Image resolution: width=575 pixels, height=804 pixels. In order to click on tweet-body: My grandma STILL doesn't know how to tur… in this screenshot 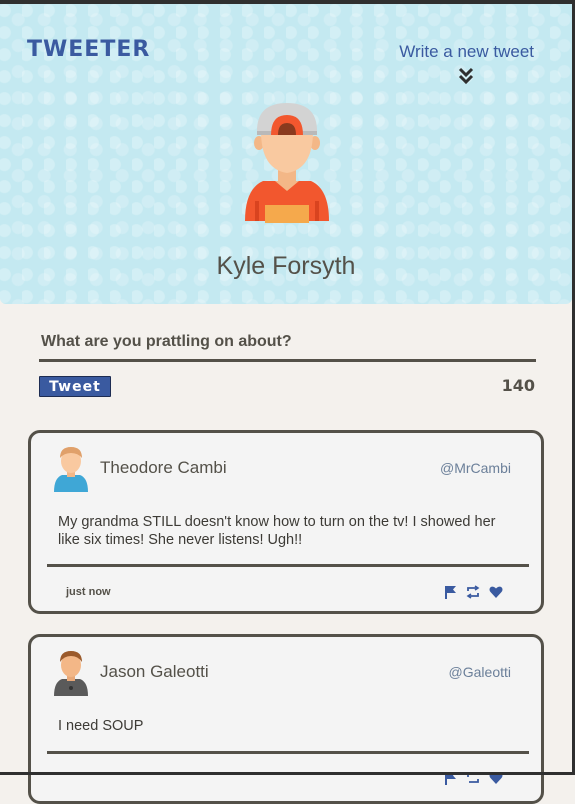, I will do `click(277, 531)`.